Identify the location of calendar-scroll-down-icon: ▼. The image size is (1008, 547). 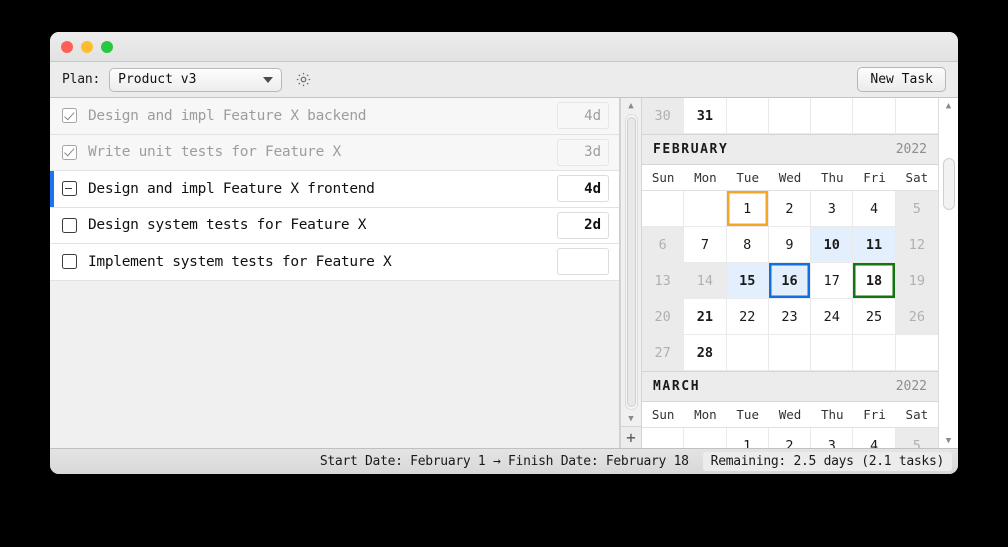
(948, 440).